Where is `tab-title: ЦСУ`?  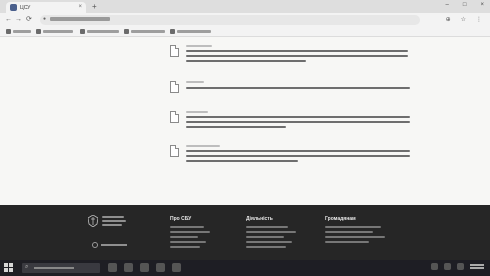 tab-title: ЦСУ is located at coordinates (25, 7).